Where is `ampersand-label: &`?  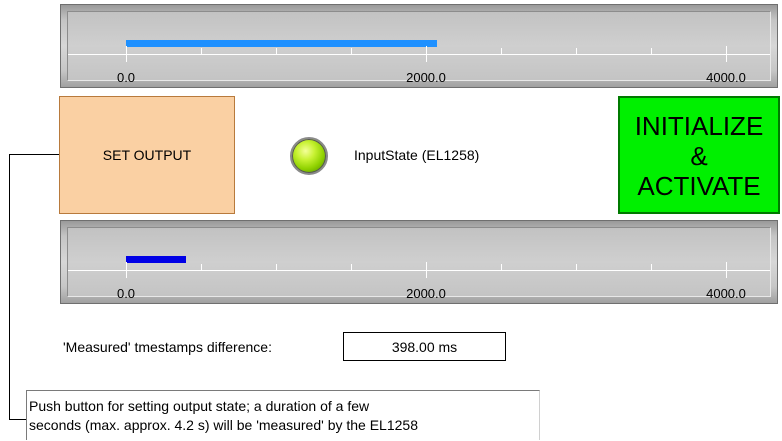
ampersand-label: & is located at coordinates (699, 156).